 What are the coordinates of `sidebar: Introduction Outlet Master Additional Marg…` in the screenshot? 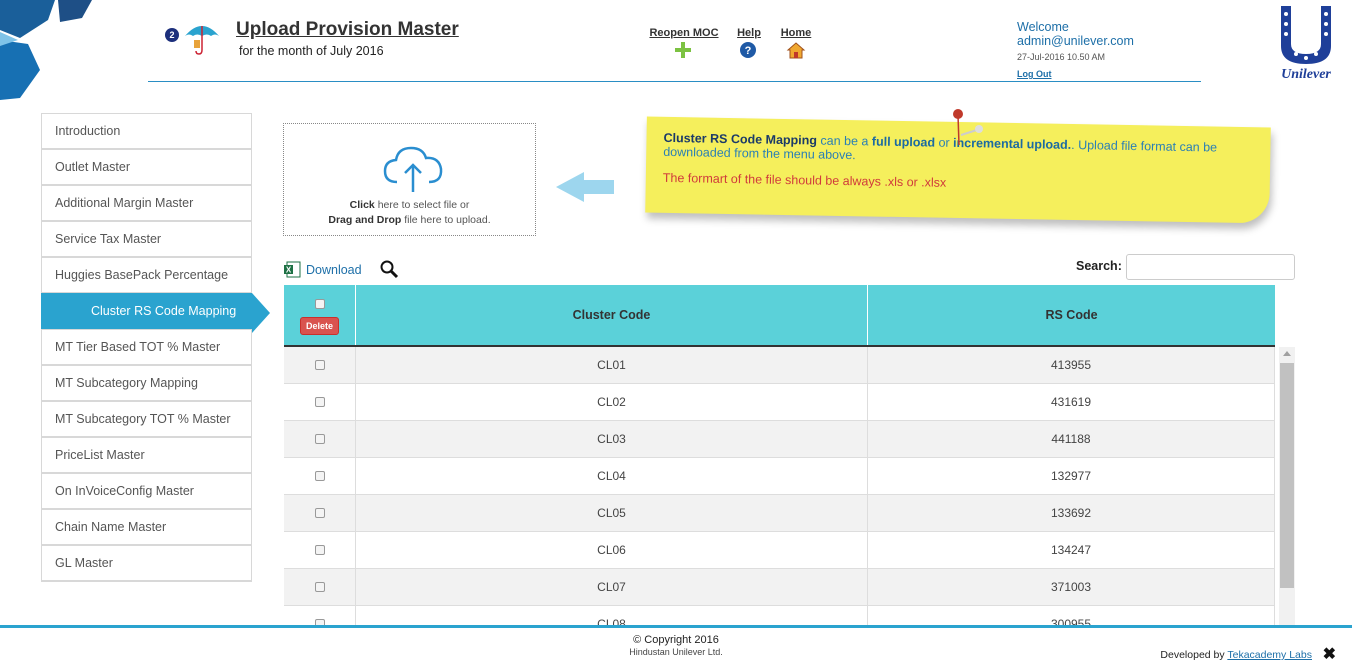 It's located at (155, 347).